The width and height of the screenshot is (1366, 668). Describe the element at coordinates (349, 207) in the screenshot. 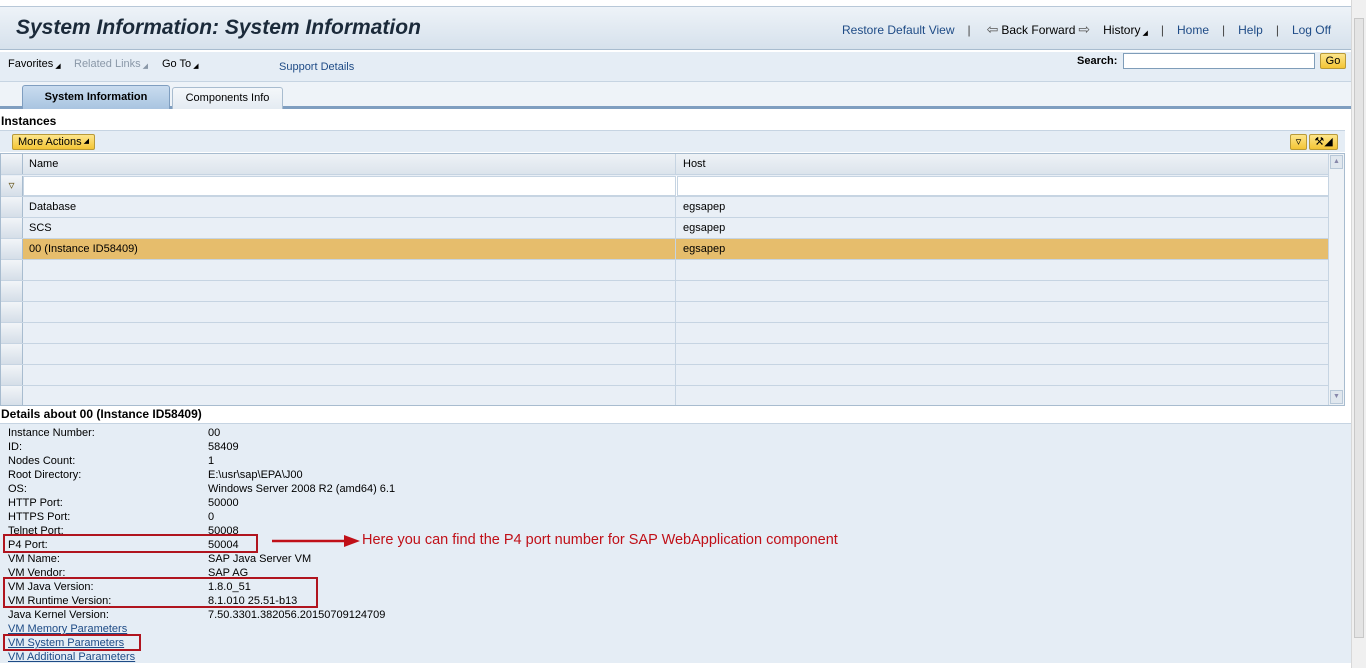

I see `instance-name-cell: Database` at that location.